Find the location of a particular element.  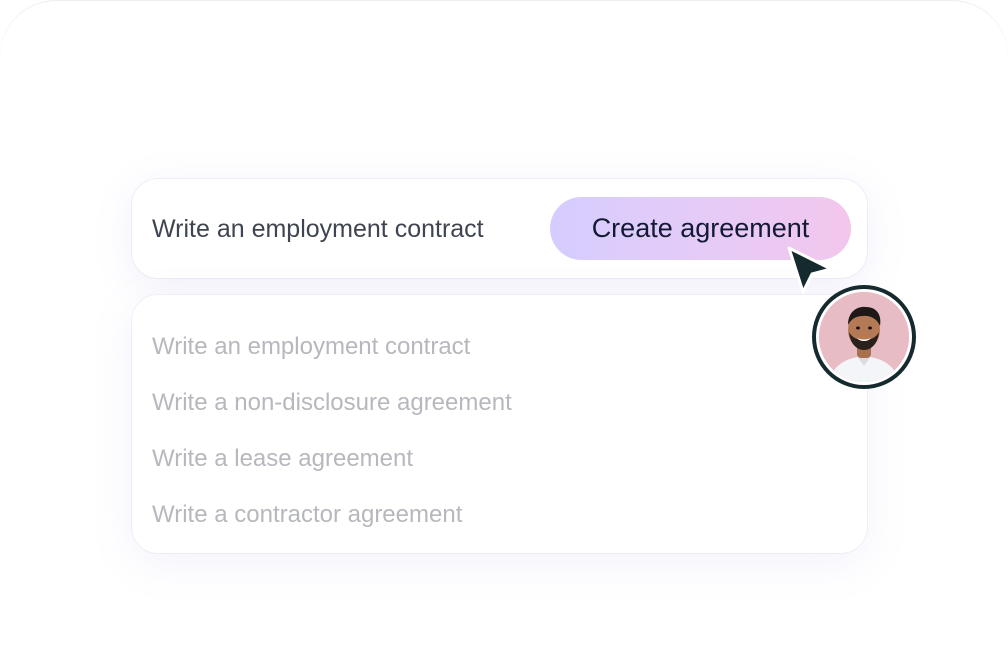

user-avatar is located at coordinates (864, 337).